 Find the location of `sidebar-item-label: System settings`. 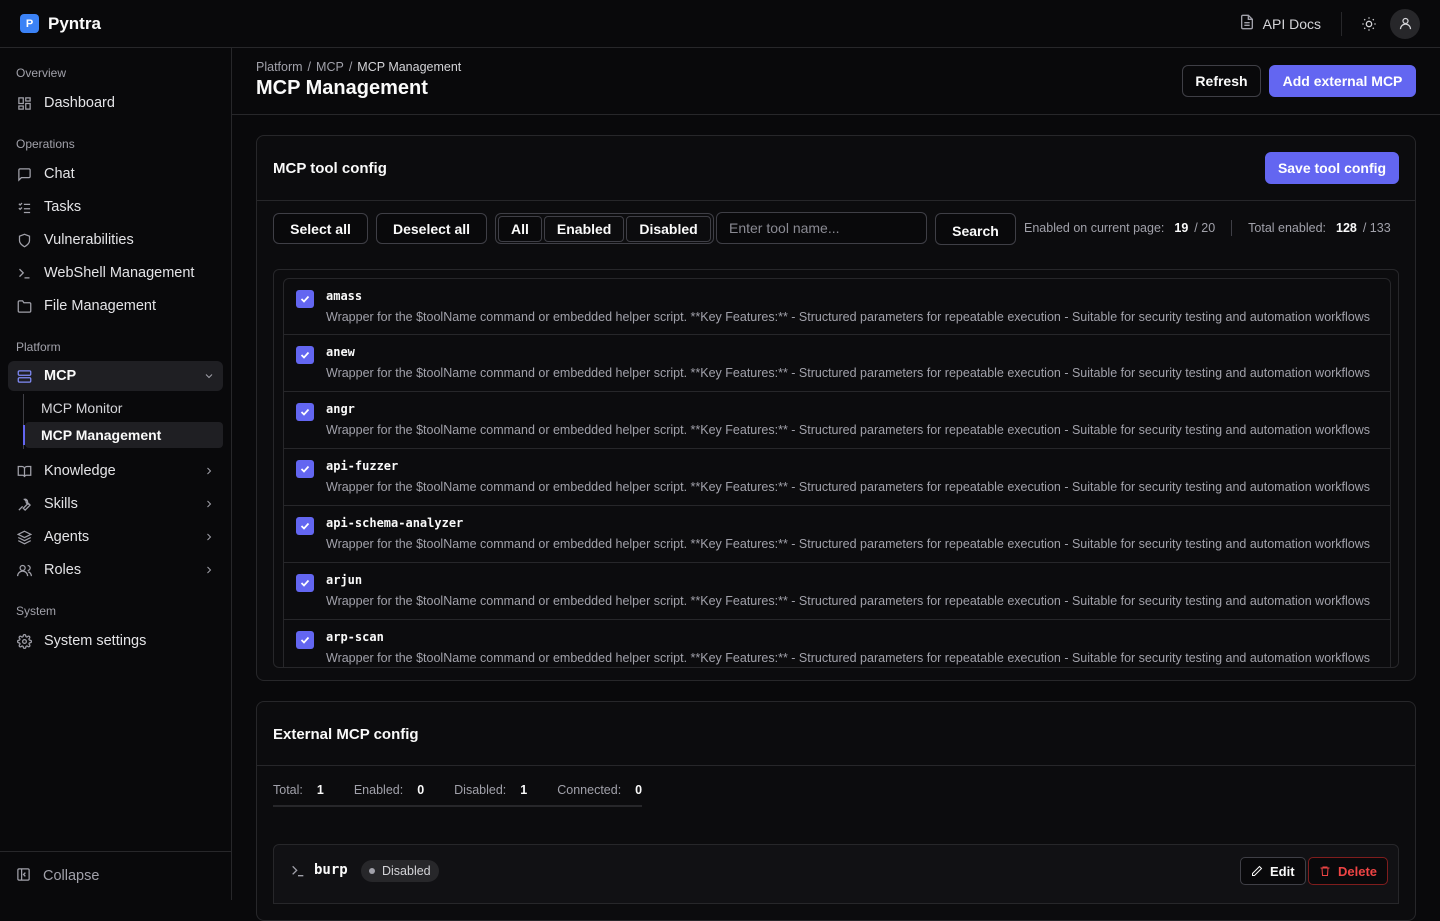

sidebar-item-label: System settings is located at coordinates (95, 641).